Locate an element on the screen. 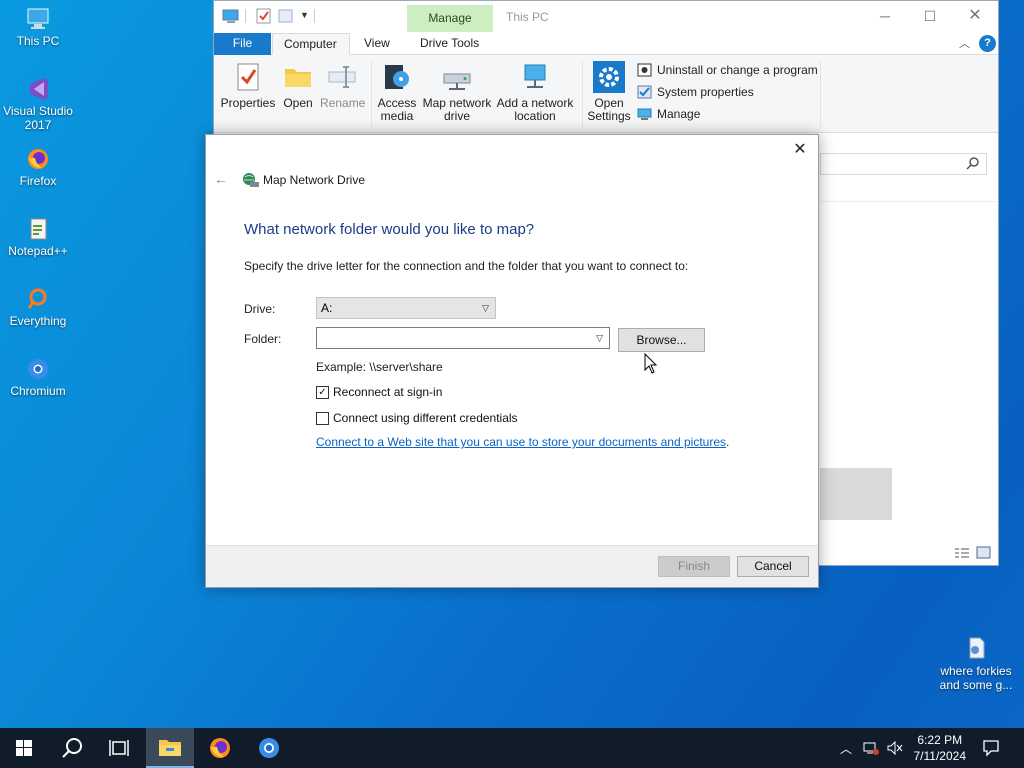 The height and width of the screenshot is (768, 1024). taskbar-file-explorer is located at coordinates (170, 748).